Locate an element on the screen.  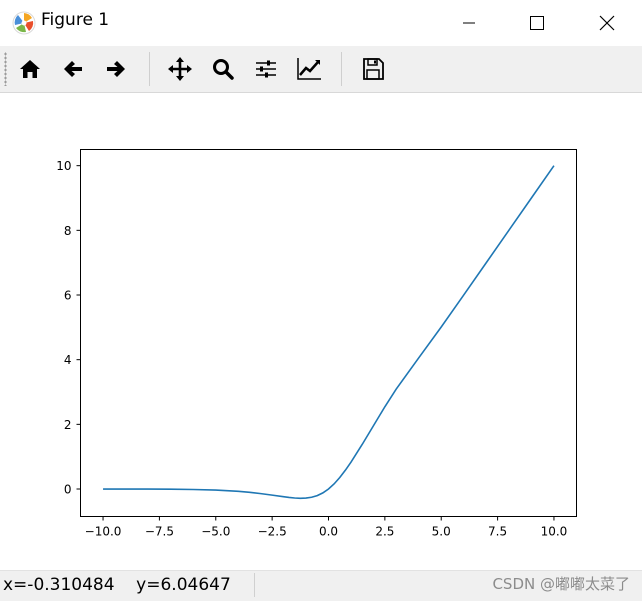
x-tick-label: −5.0 is located at coordinates (215, 532).